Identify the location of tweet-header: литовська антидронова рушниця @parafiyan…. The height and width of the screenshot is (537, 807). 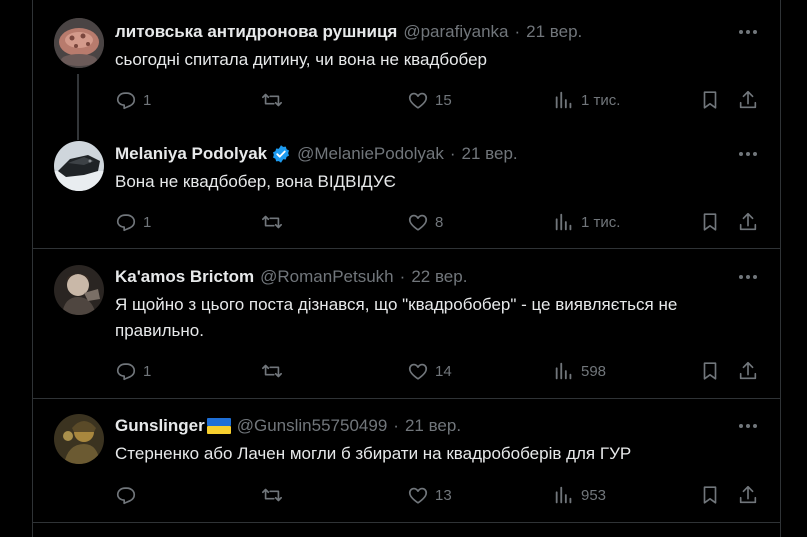
(348, 32).